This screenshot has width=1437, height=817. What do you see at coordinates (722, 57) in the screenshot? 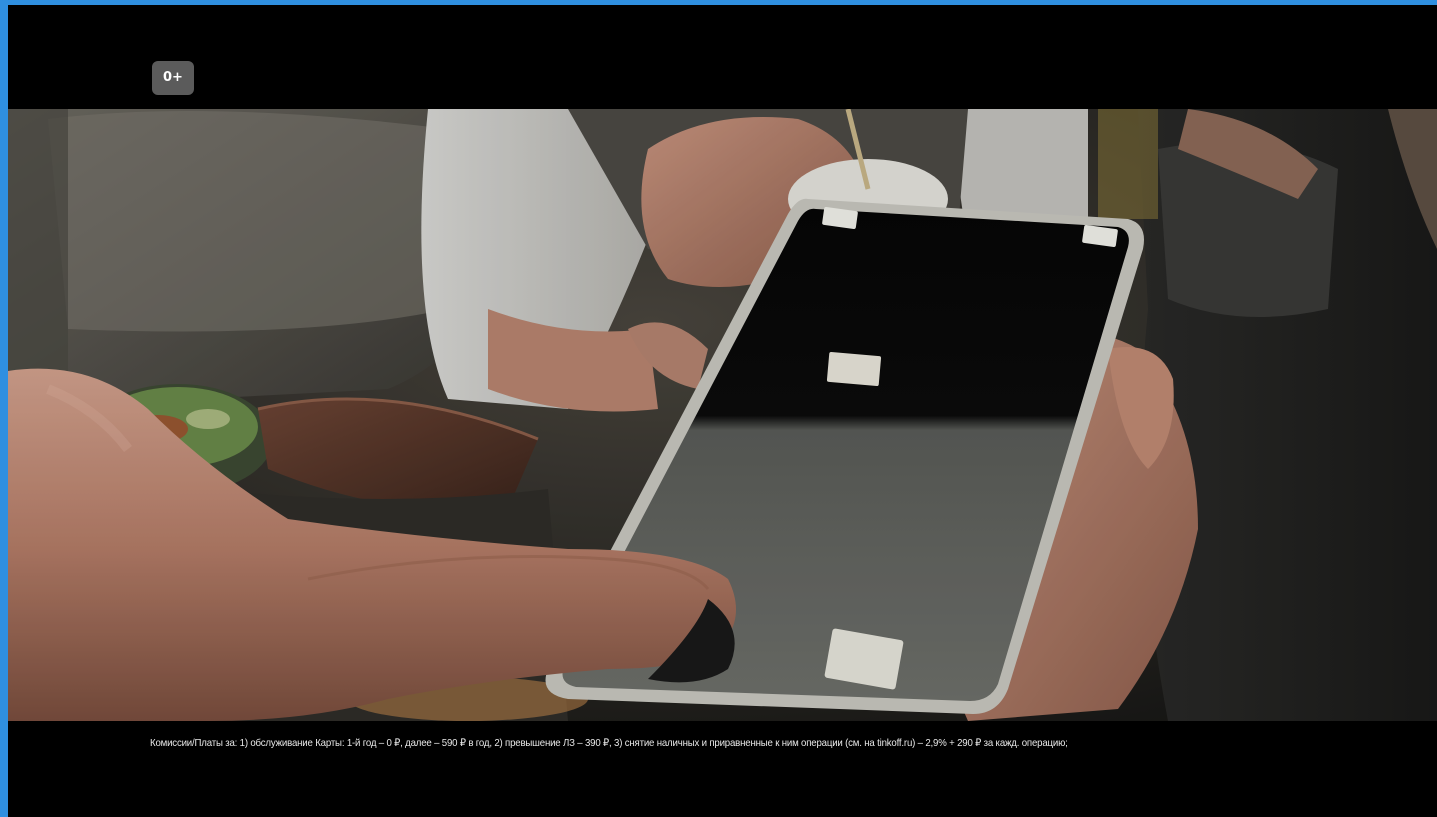
I see `letterbox-top: 0+` at bounding box center [722, 57].